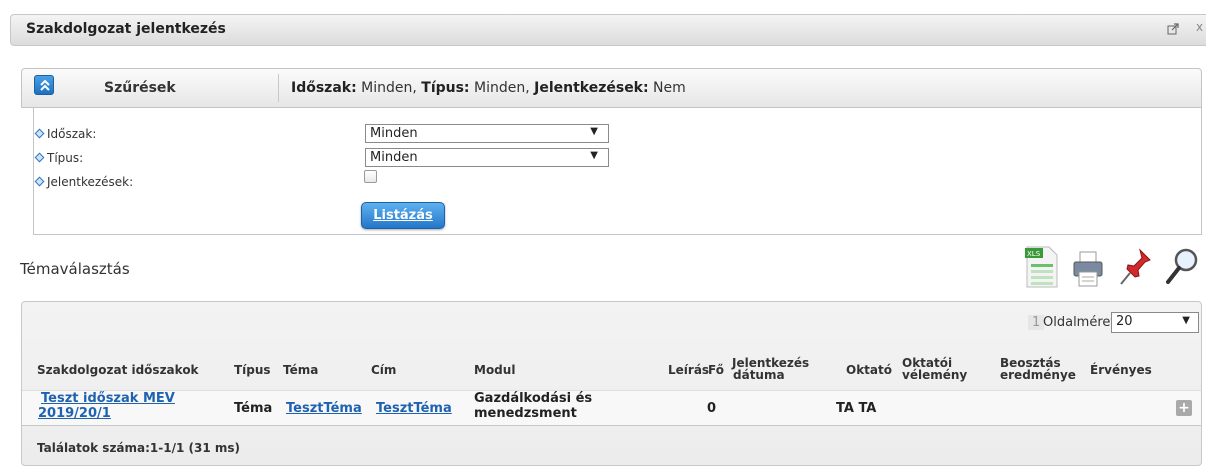 Image resolution: width=1206 pixels, height=472 pixels. What do you see at coordinates (44, 85) in the screenshot?
I see `chevron-up-double-icon` at bounding box center [44, 85].